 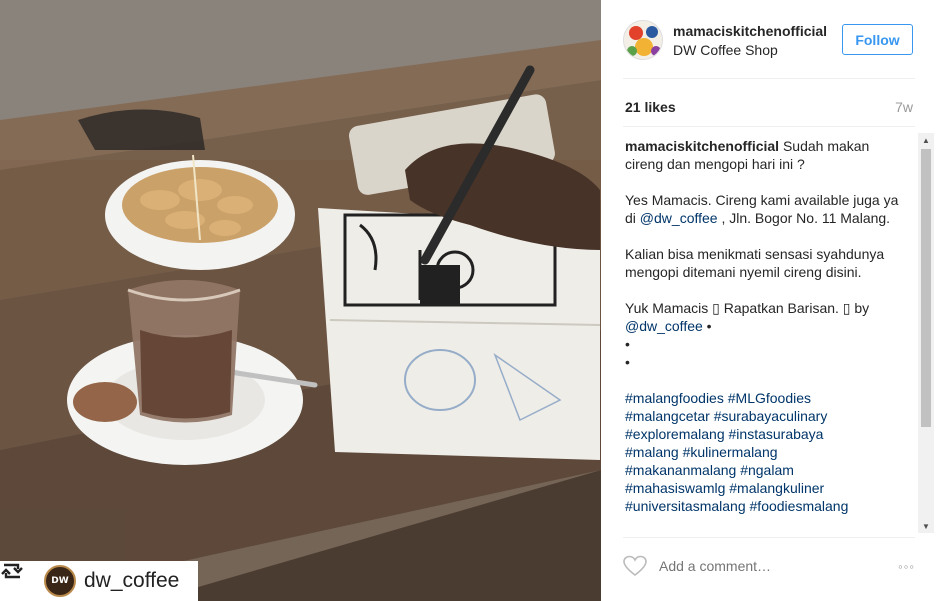 I want to click on hashtag-link: #malangcetar, so click(x=667, y=416).